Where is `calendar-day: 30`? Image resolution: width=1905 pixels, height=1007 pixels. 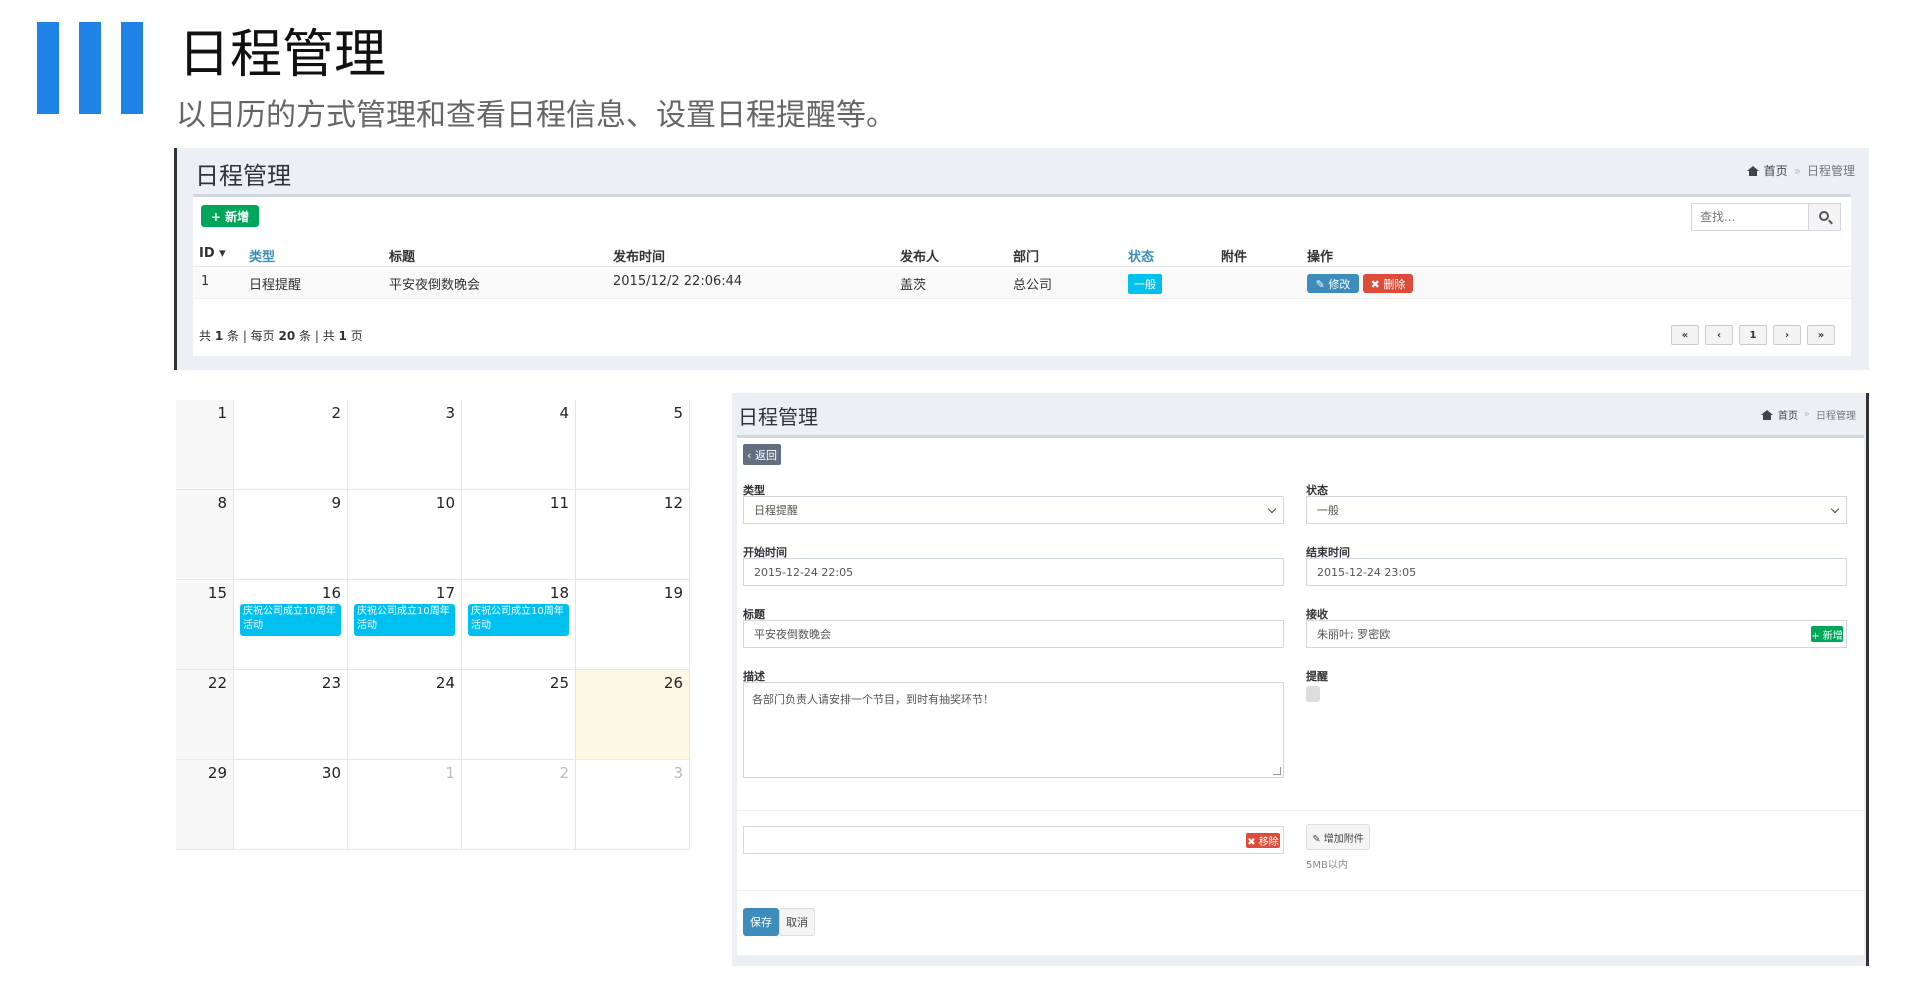 calendar-day: 30 is located at coordinates (291, 805).